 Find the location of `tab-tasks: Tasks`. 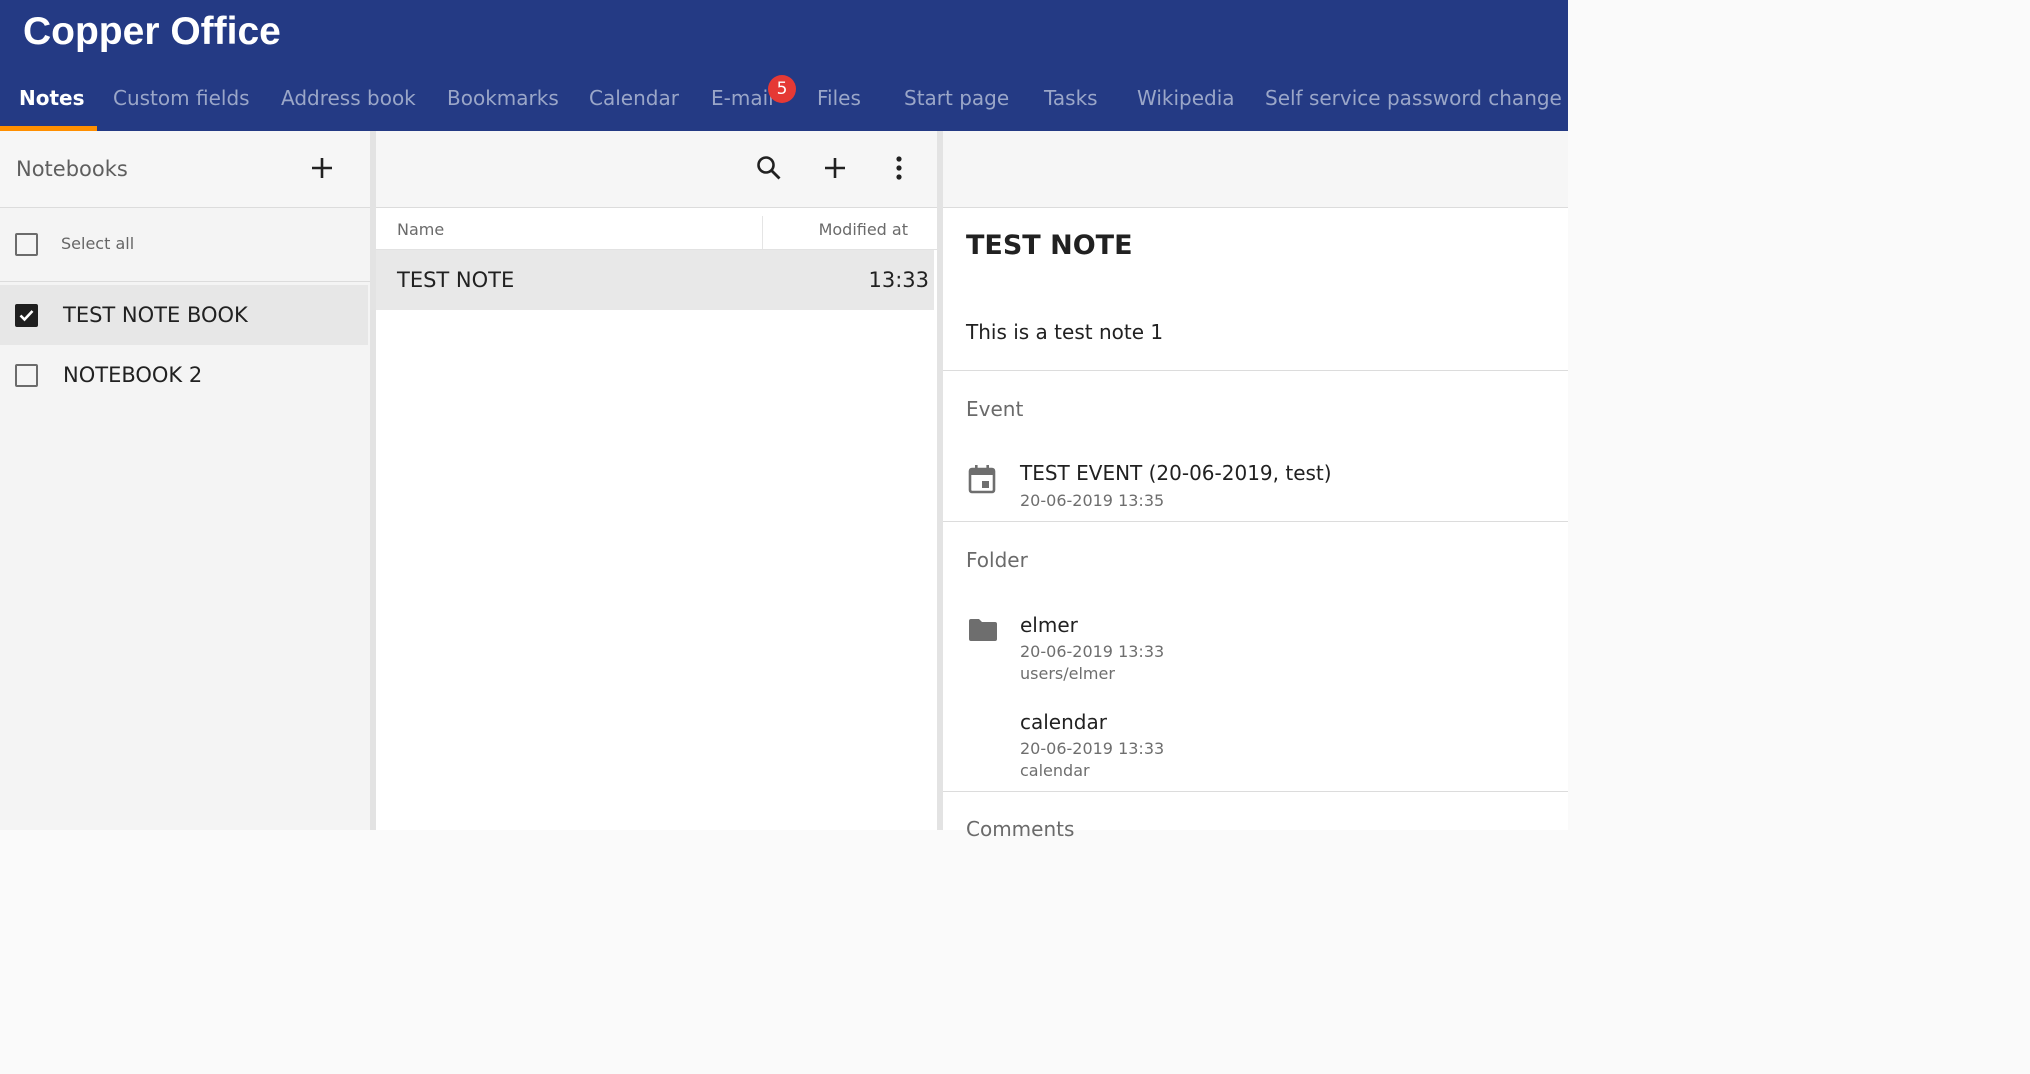

tab-tasks: Tasks is located at coordinates (1071, 98).